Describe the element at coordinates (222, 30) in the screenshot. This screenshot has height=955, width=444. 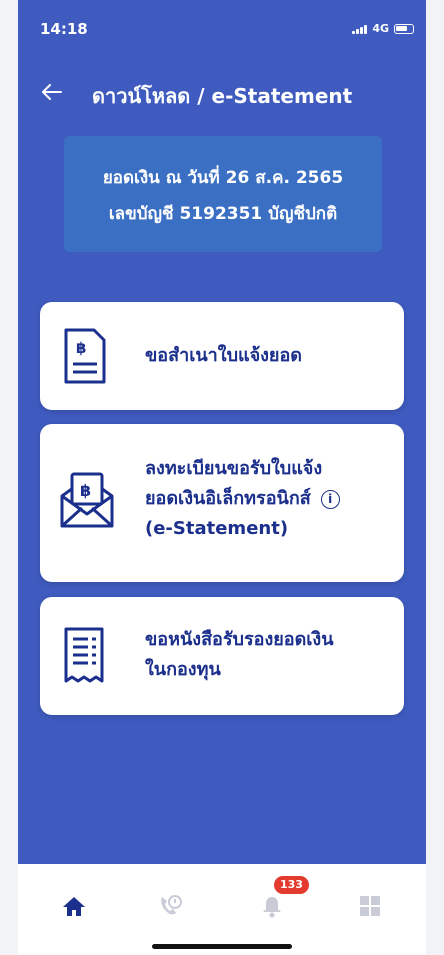
I see `status-bar: 14:18 4G` at that location.